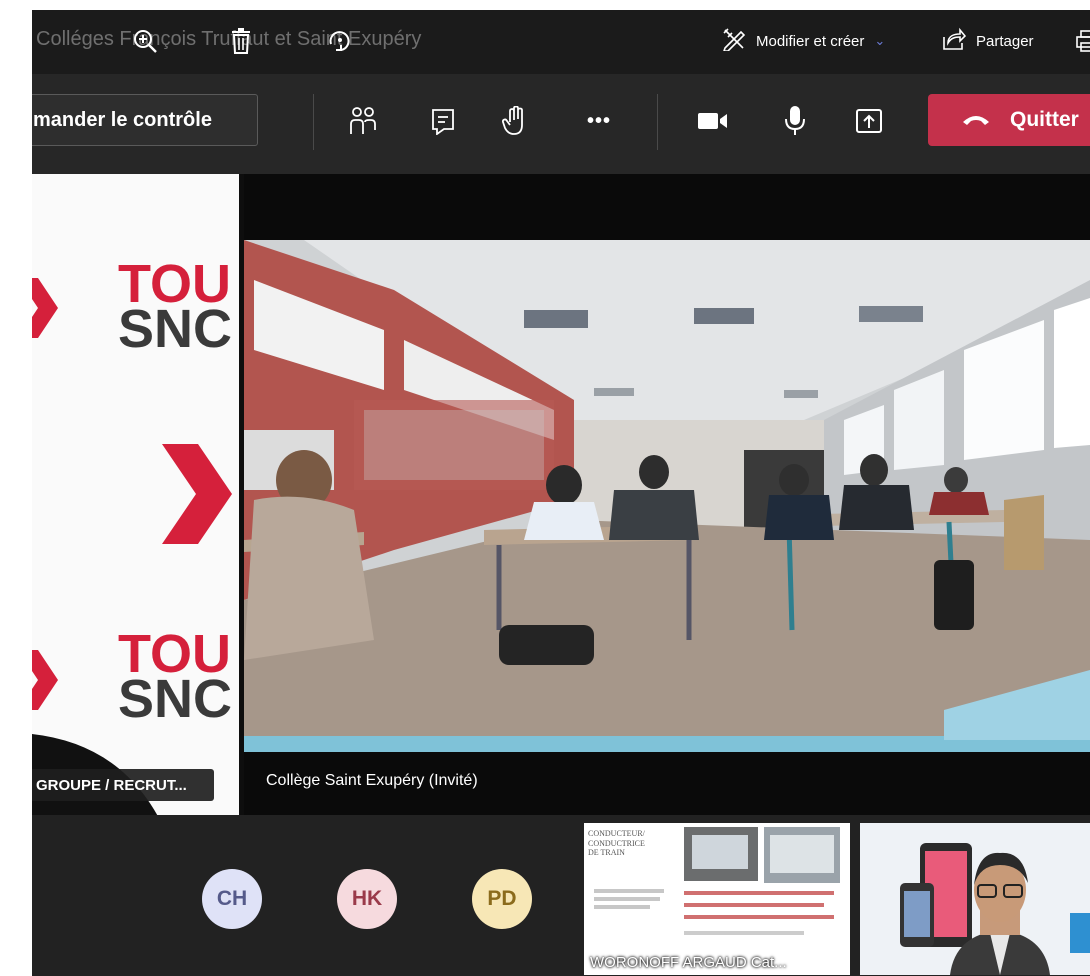 The image size is (1090, 976). I want to click on rotate-icon, so click(339, 41).